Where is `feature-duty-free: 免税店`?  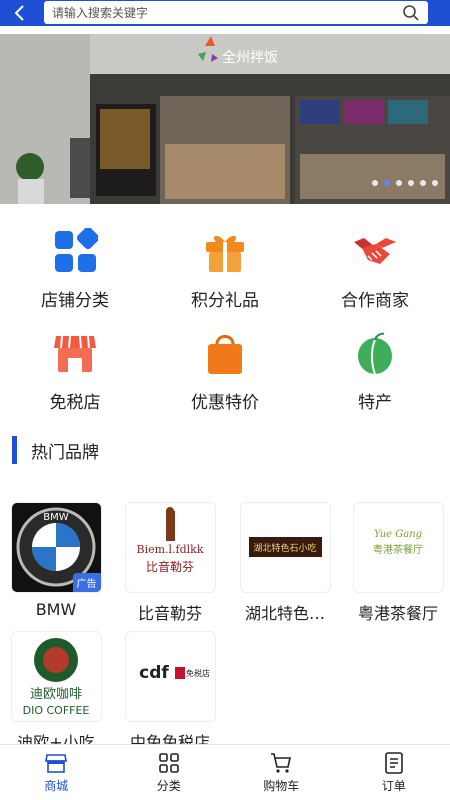 feature-duty-free: 免税店 is located at coordinates (75, 371).